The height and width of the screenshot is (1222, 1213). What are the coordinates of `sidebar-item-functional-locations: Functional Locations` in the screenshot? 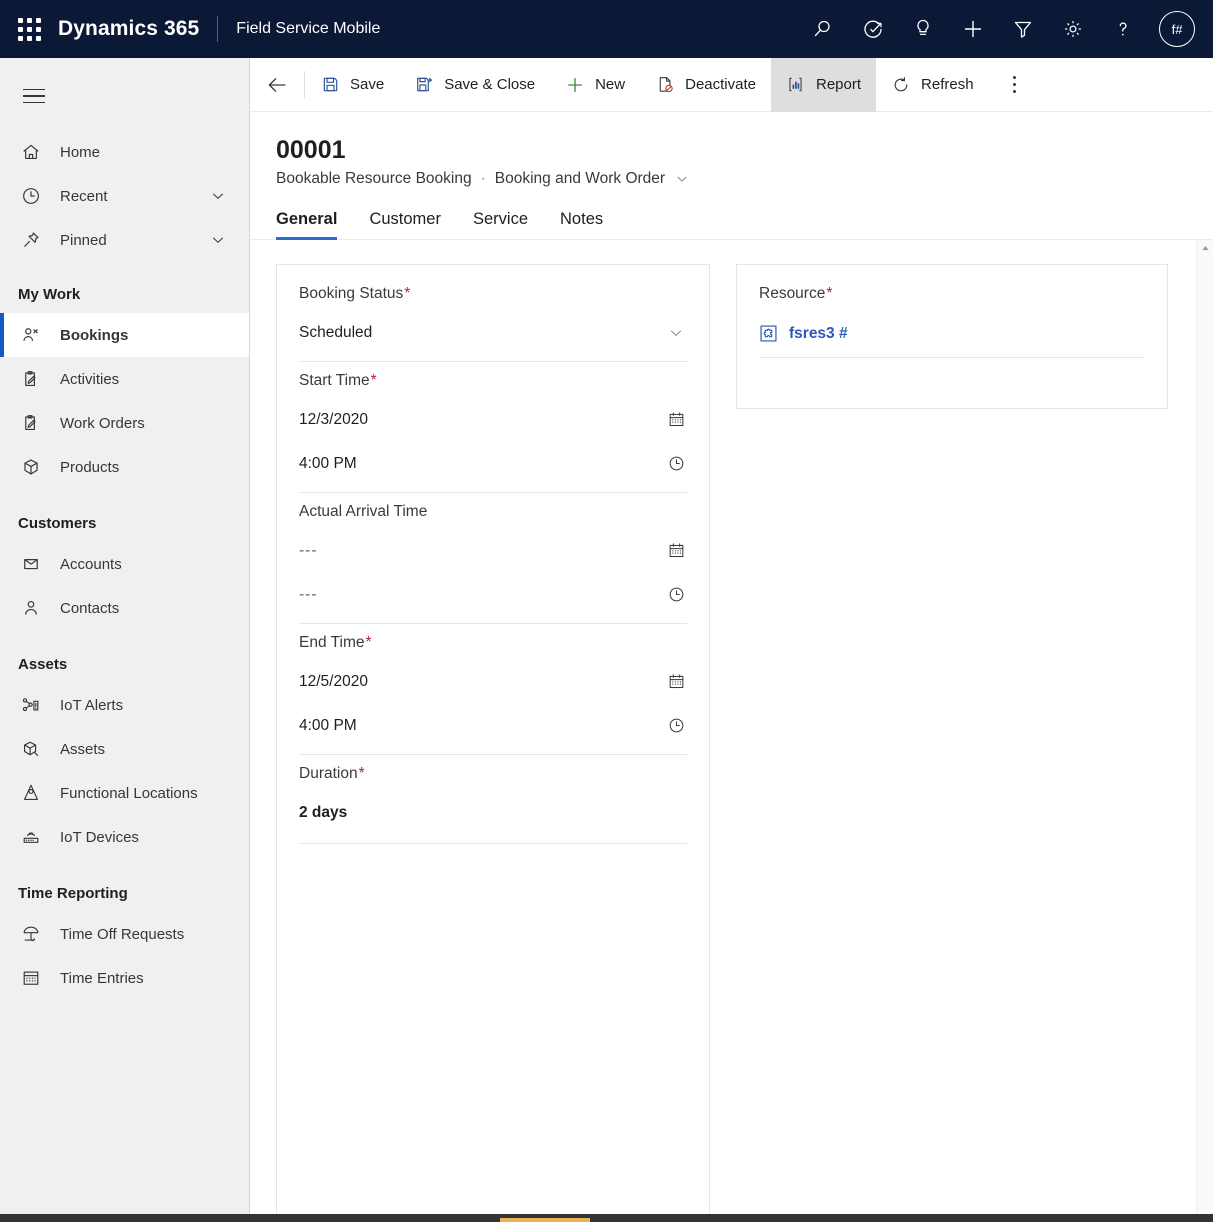 It's located at (124, 793).